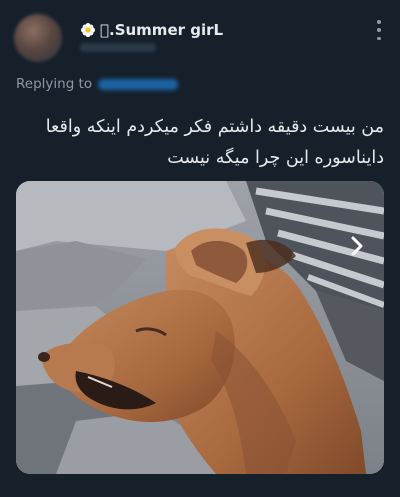 The width and height of the screenshot is (400, 497). What do you see at coordinates (38, 38) in the screenshot?
I see `author-avatar` at bounding box center [38, 38].